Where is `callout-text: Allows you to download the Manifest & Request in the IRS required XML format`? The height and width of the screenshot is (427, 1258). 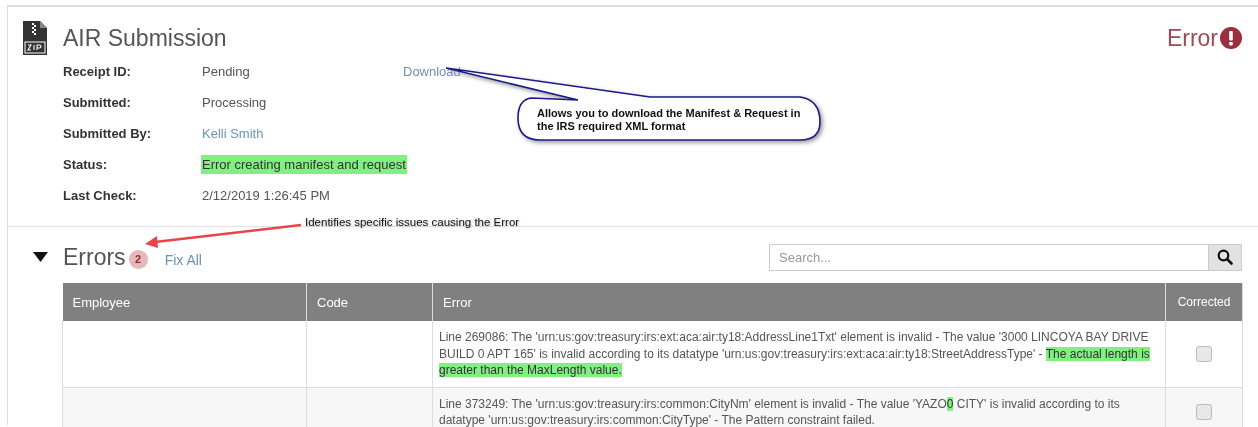 callout-text: Allows you to download the Manifest & Request in the IRS required XML format is located at coordinates (669, 120).